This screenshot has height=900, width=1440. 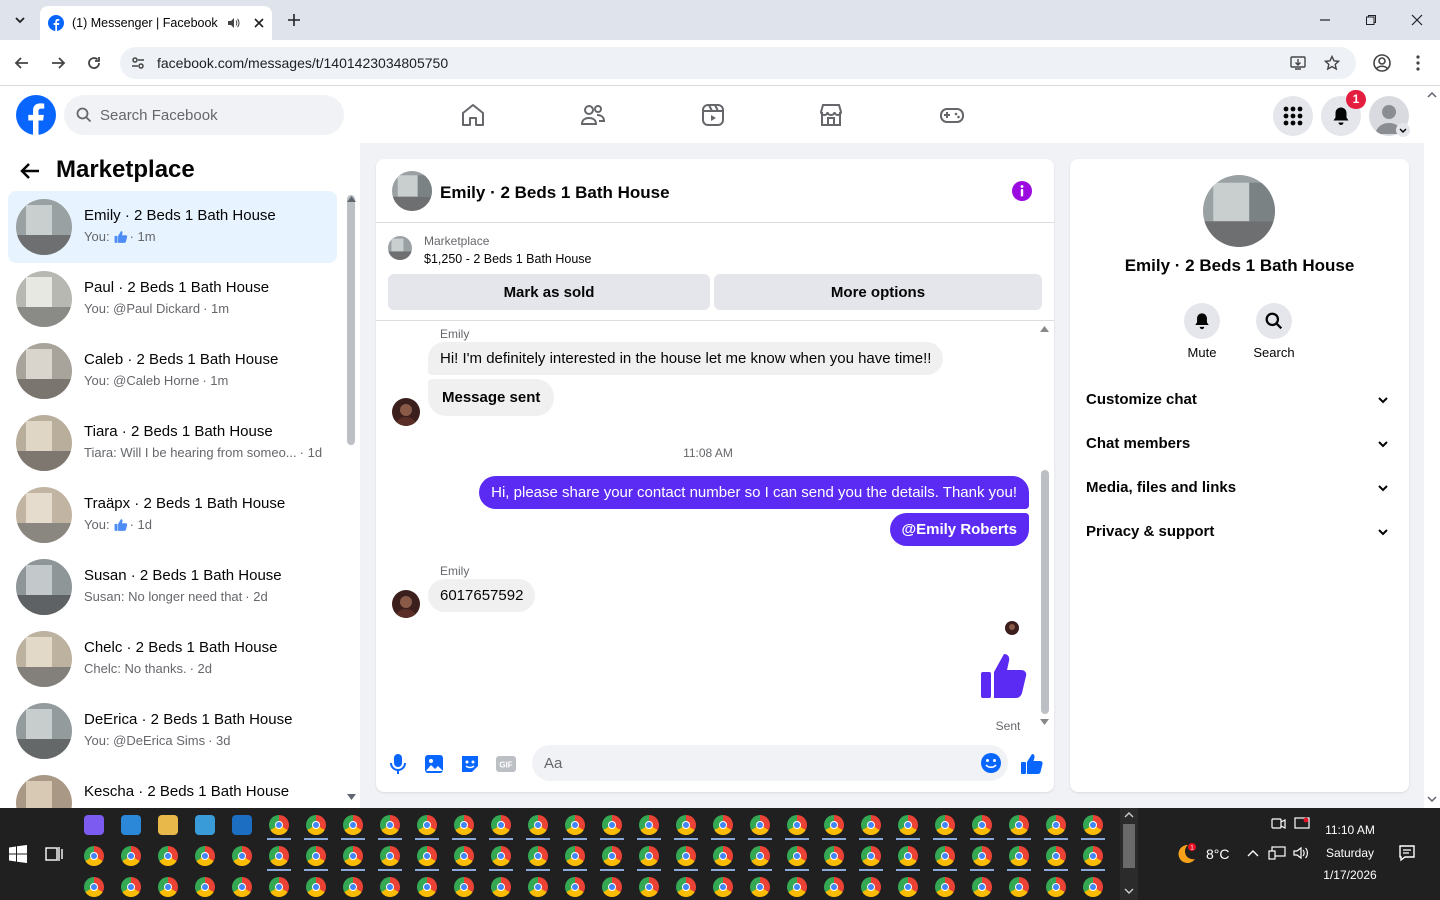 I want to click on section-privacy-support: Privacy & support, so click(x=1239, y=532).